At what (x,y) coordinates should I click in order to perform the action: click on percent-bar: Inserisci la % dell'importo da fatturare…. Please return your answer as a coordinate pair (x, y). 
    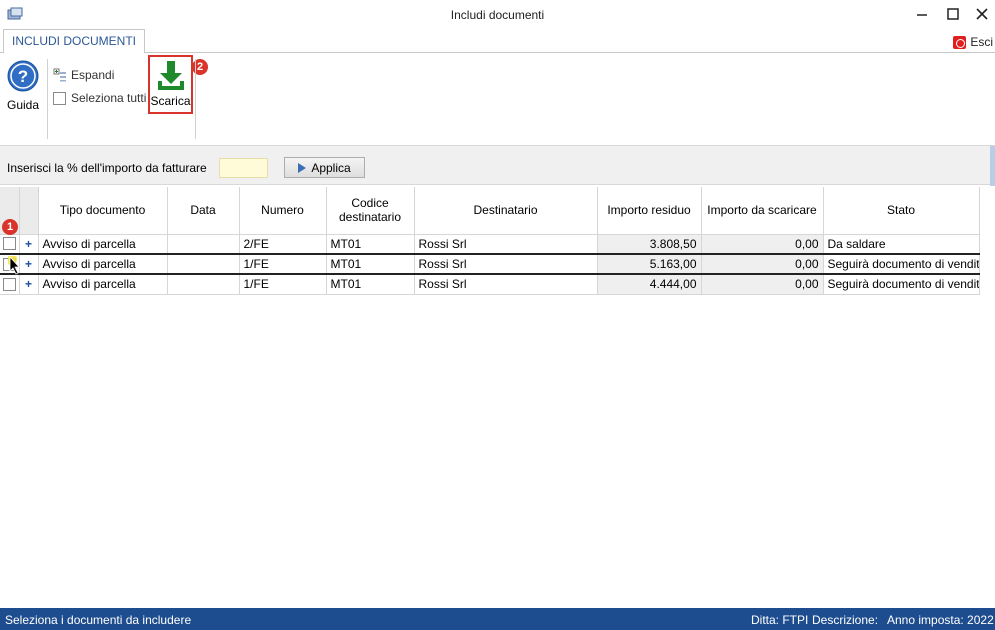
    Looking at the image, I should click on (497, 165).